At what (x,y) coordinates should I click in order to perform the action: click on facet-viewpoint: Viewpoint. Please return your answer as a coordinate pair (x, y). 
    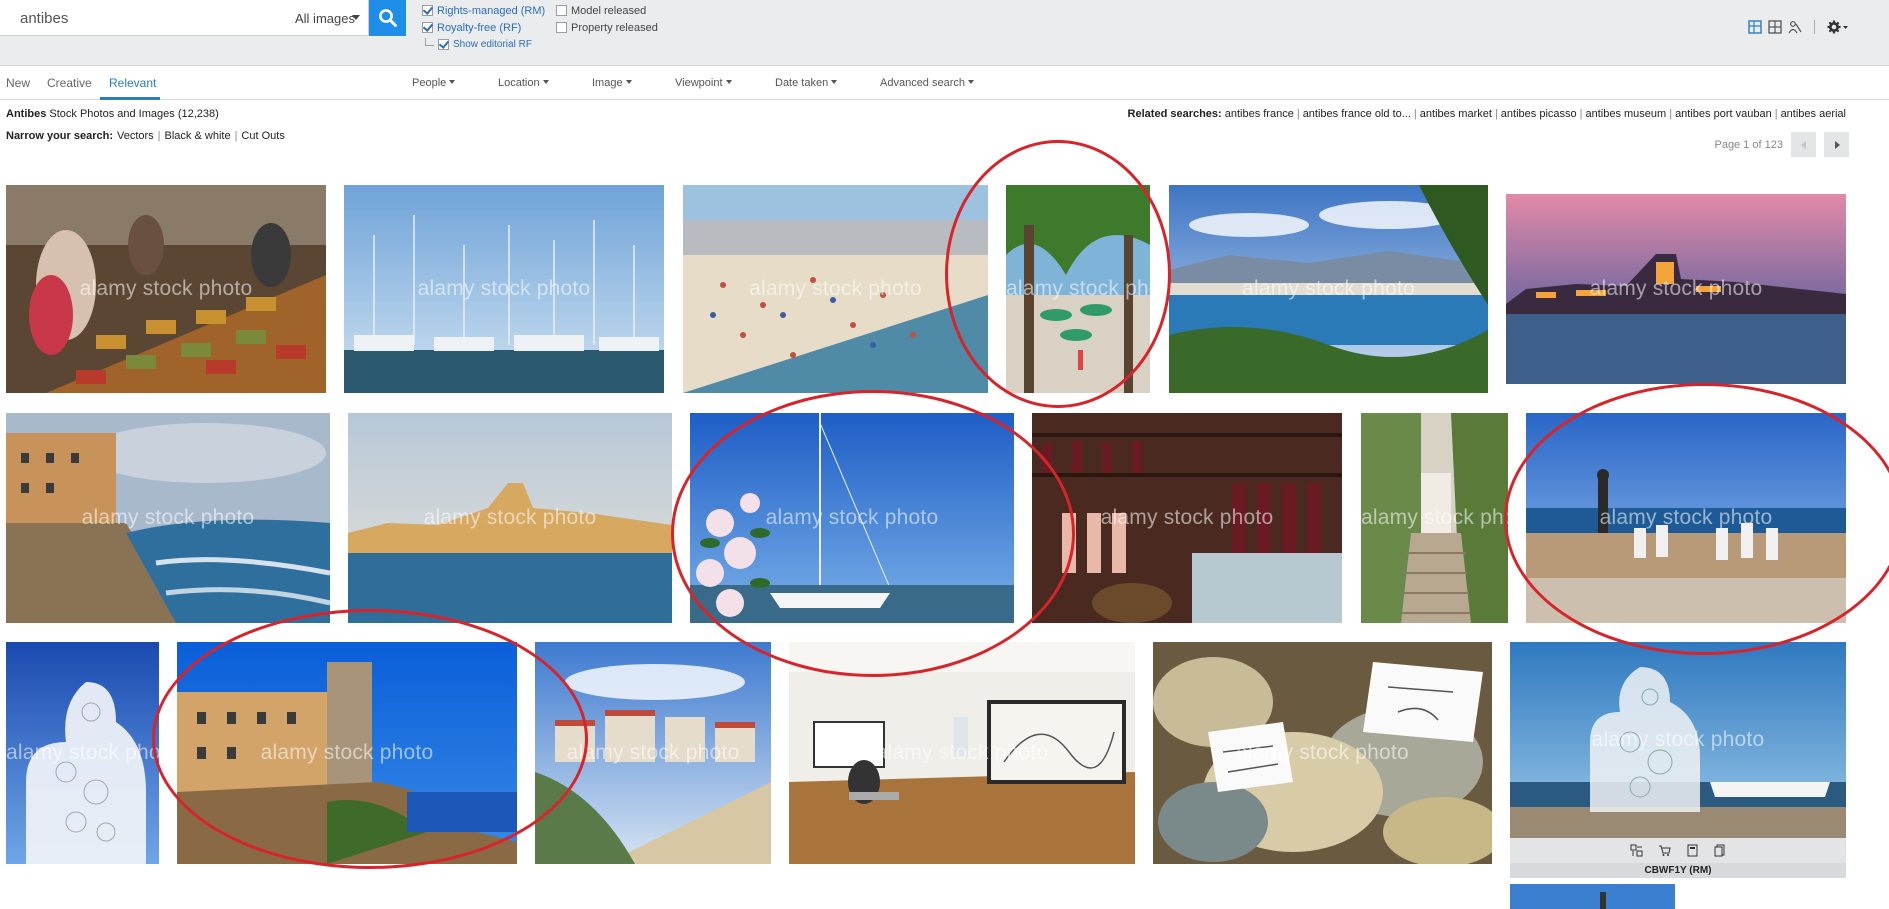
    Looking at the image, I should click on (703, 83).